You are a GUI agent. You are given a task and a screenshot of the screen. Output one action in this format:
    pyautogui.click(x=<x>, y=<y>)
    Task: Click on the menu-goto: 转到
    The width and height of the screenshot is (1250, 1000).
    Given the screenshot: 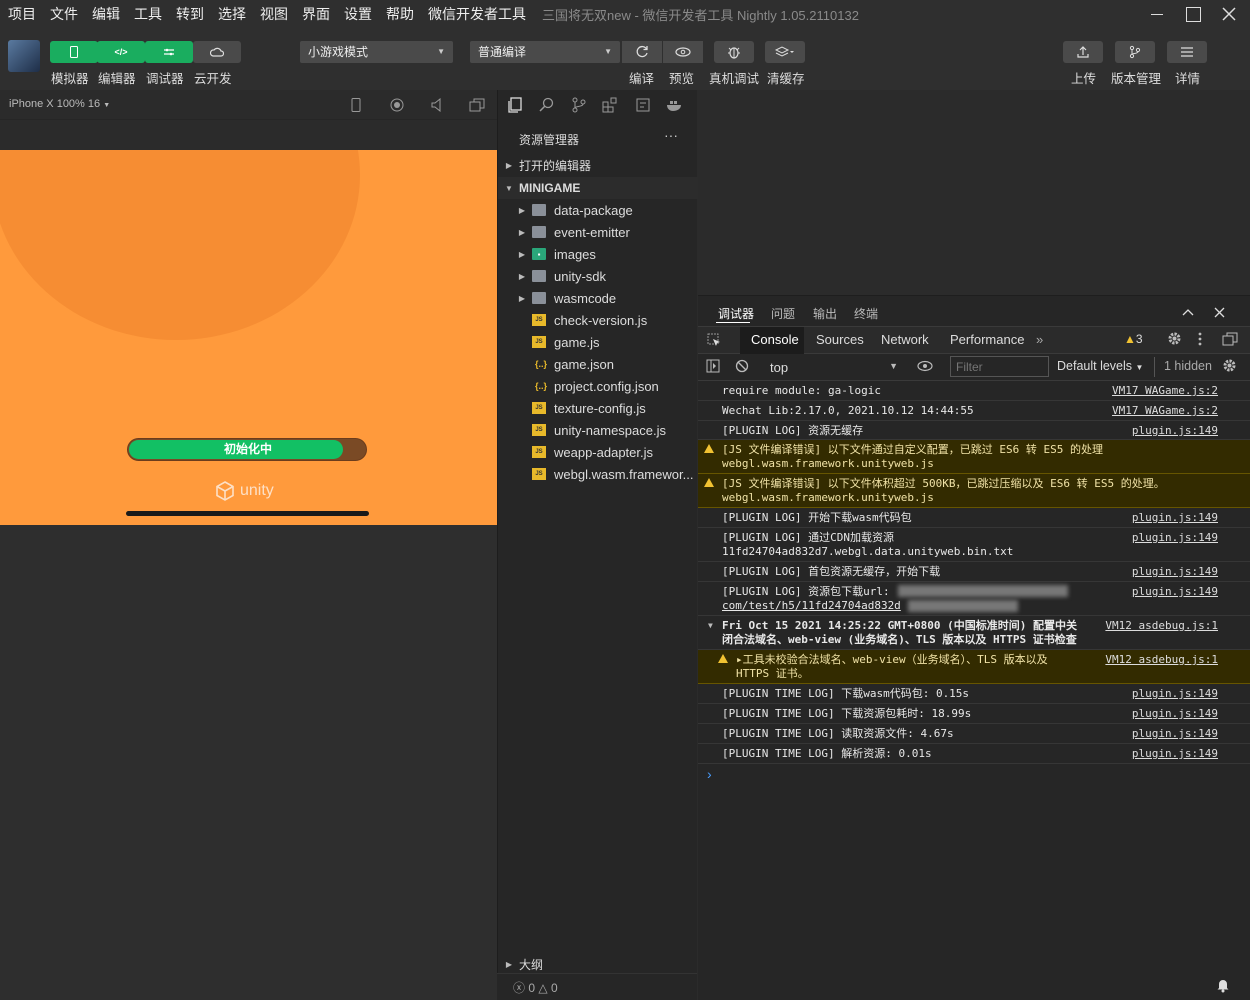 What is the action you would take?
    pyautogui.click(x=189, y=14)
    